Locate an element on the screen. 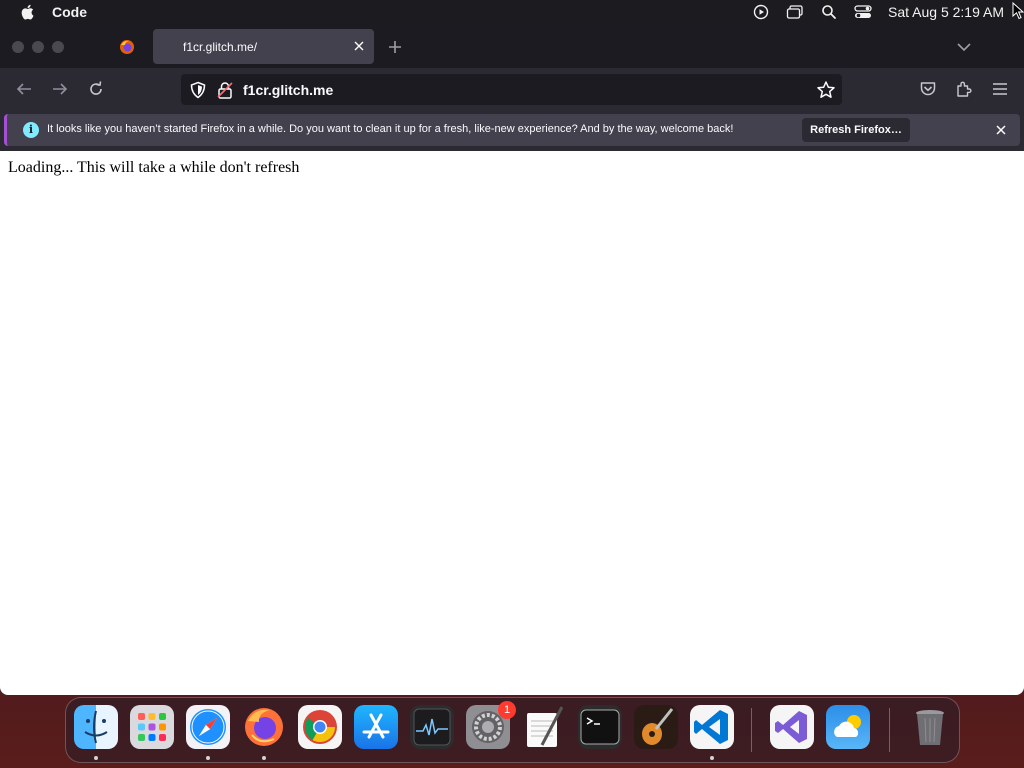  finder-icon is located at coordinates (96, 727).